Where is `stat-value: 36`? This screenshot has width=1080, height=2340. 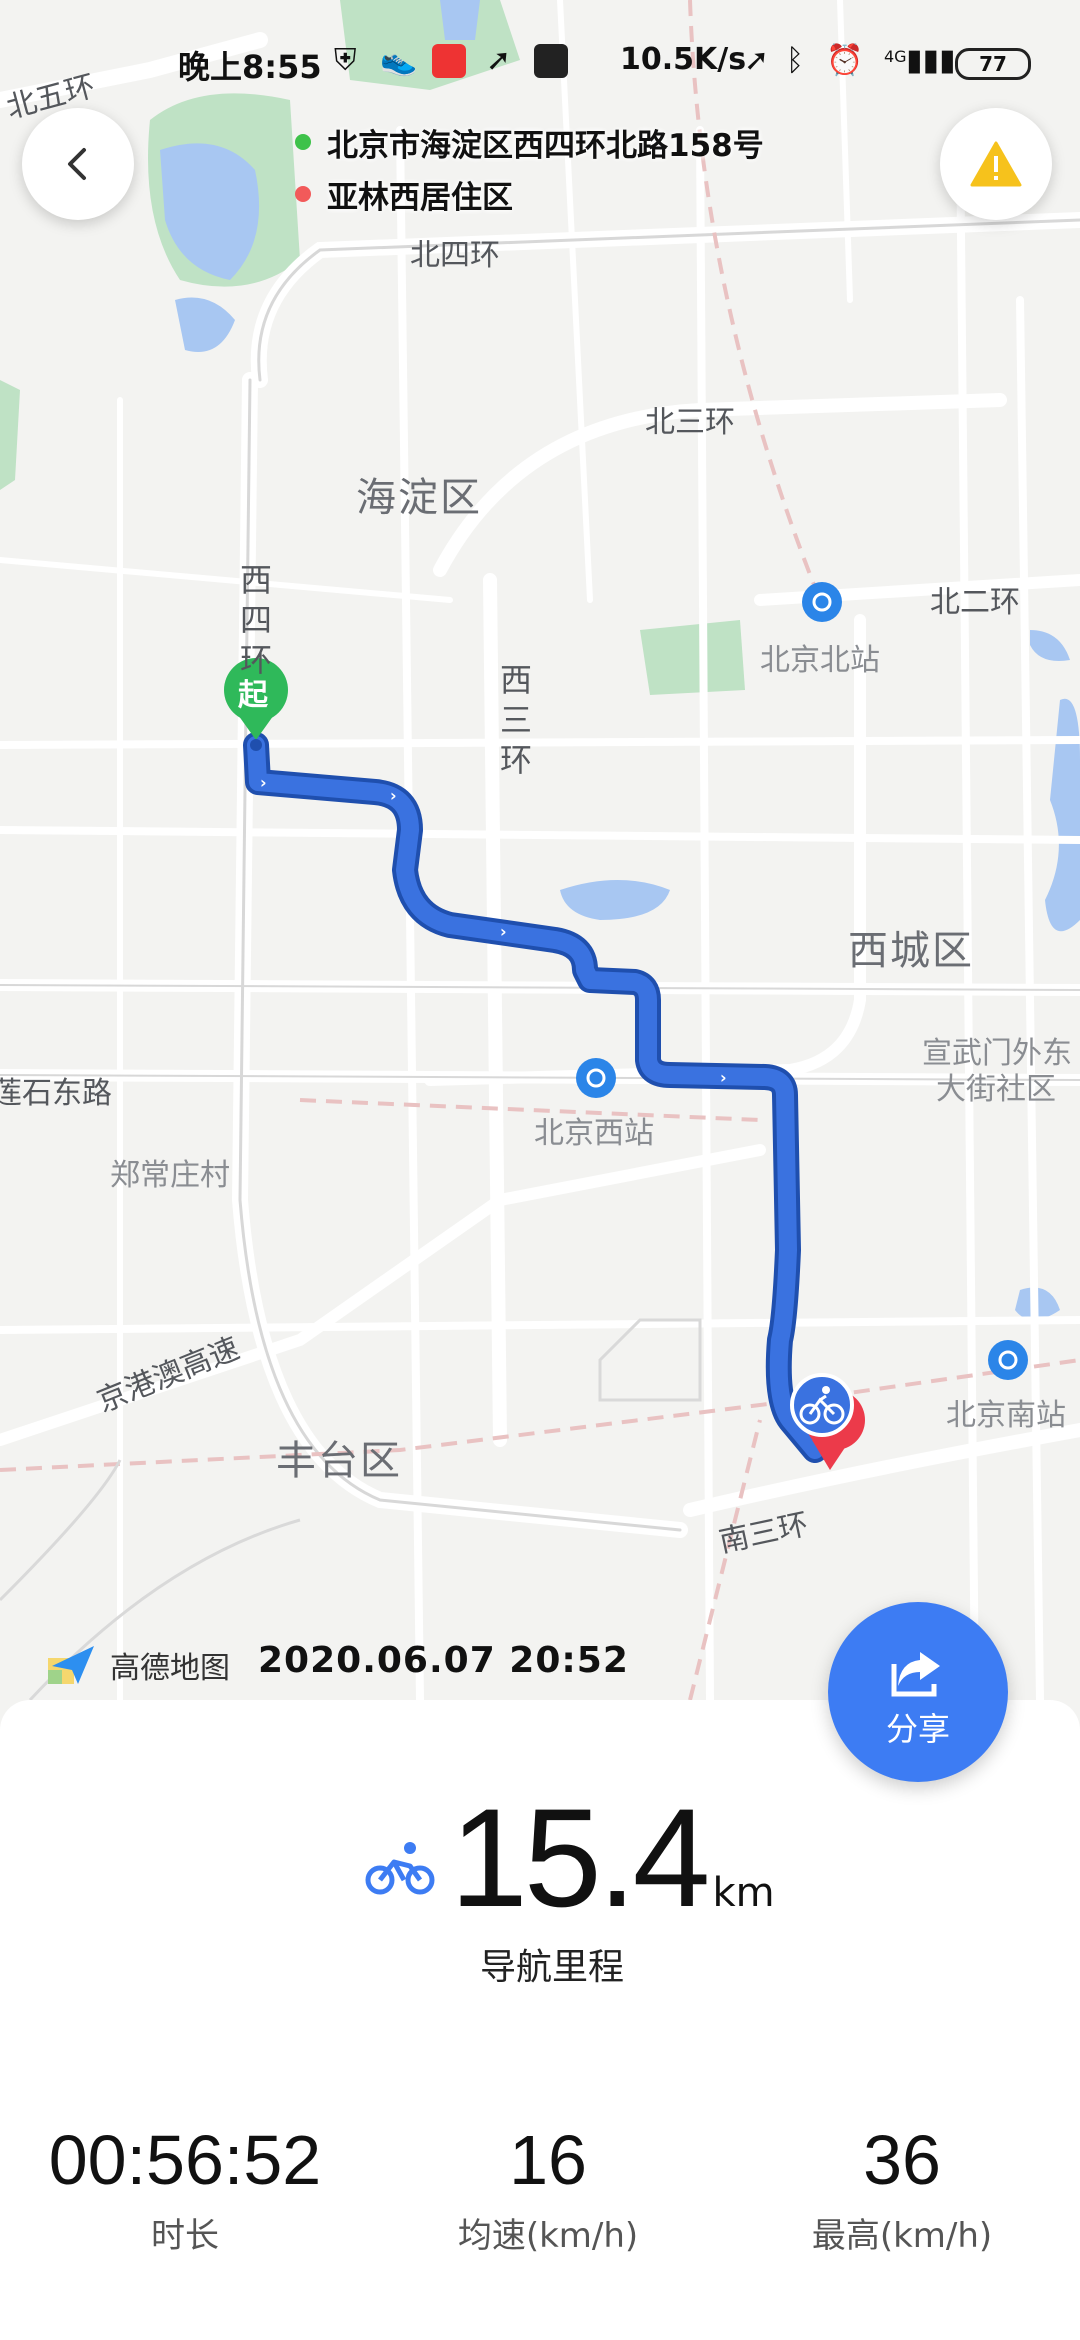 stat-value: 36 is located at coordinates (902, 2160).